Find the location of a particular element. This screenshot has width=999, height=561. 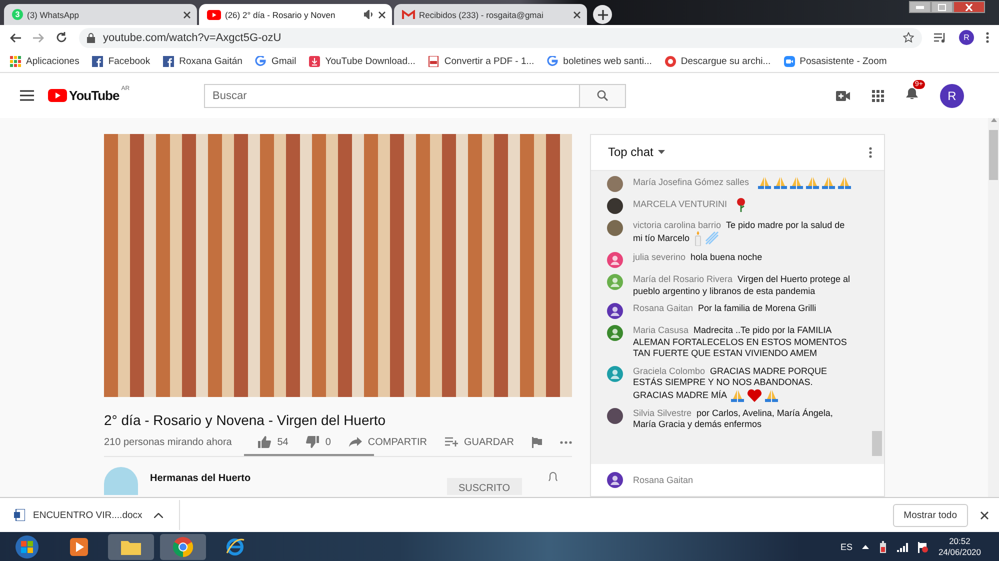

thumbs-up-icon is located at coordinates (265, 442).